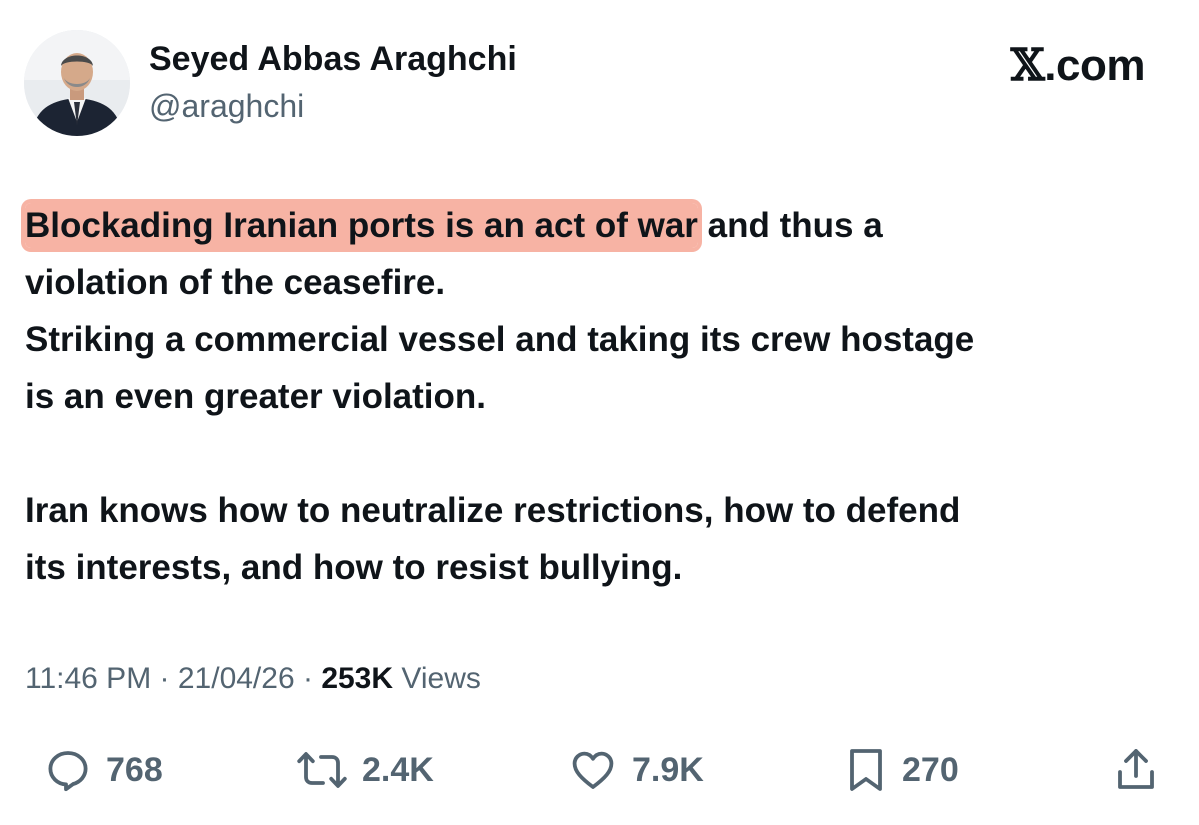 This screenshot has width=1199, height=825. I want to click on tweet-time: 11:46 PM, so click(88, 678).